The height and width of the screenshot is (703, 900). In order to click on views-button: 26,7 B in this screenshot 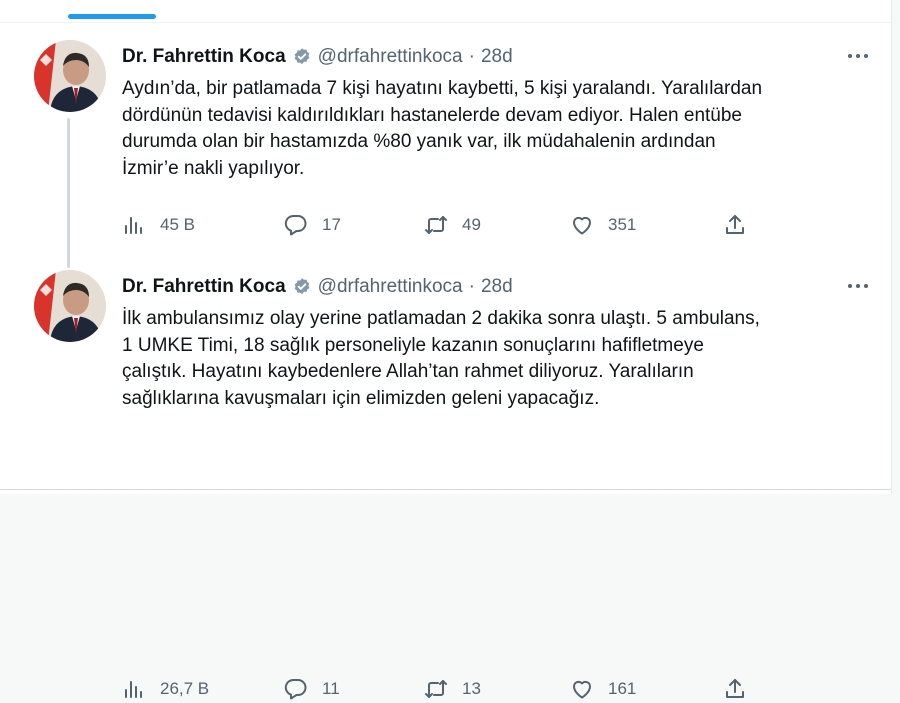, I will do `click(165, 689)`.